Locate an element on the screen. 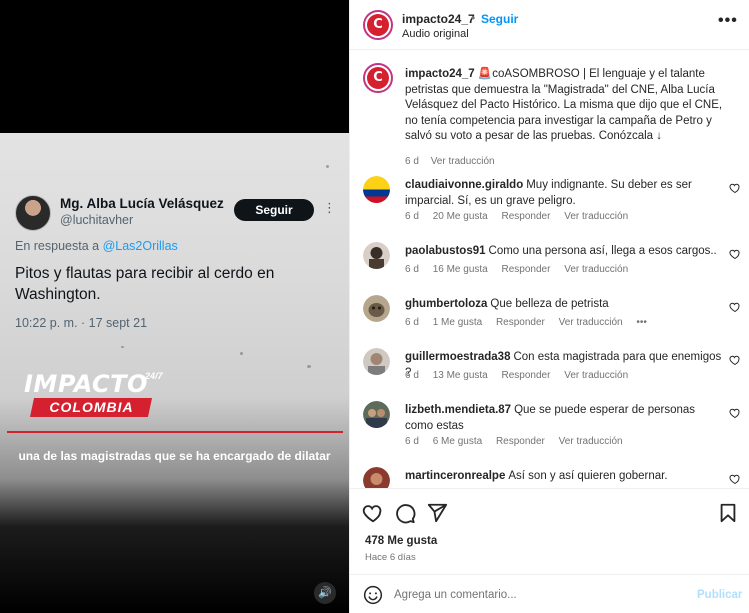 The width and height of the screenshot is (749, 613). comment-text: Que belleza de petrista is located at coordinates (549, 304).